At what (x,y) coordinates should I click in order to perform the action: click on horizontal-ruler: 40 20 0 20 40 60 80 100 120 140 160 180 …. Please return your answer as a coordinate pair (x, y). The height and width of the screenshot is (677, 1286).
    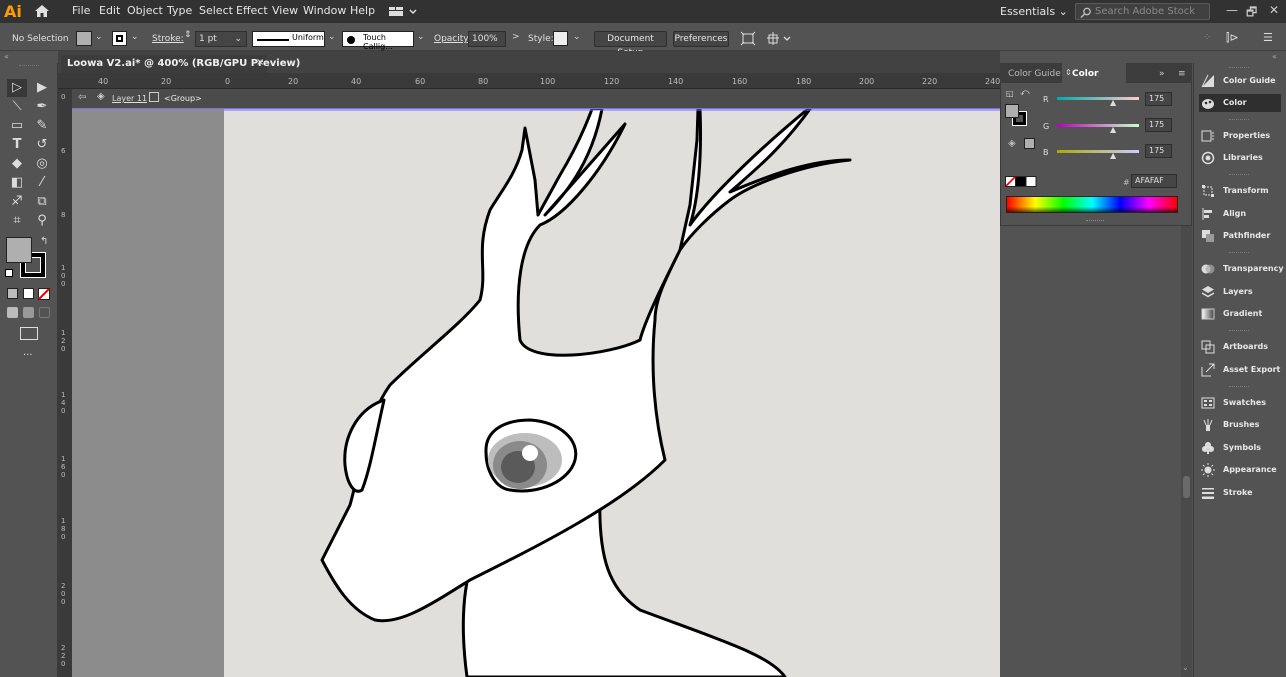
    Looking at the image, I should click on (529, 81).